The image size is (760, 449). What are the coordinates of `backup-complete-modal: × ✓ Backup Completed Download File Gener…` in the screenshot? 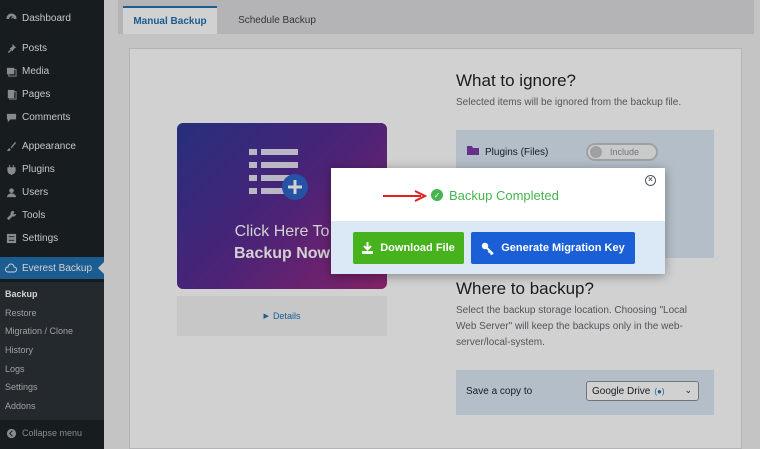 It's located at (498, 221).